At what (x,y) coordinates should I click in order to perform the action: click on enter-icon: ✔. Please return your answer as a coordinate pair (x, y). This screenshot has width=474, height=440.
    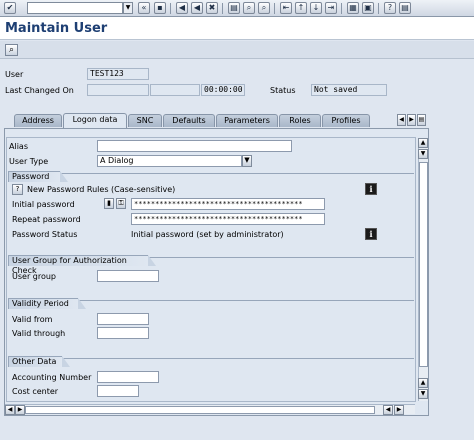
    Looking at the image, I should click on (10, 8).